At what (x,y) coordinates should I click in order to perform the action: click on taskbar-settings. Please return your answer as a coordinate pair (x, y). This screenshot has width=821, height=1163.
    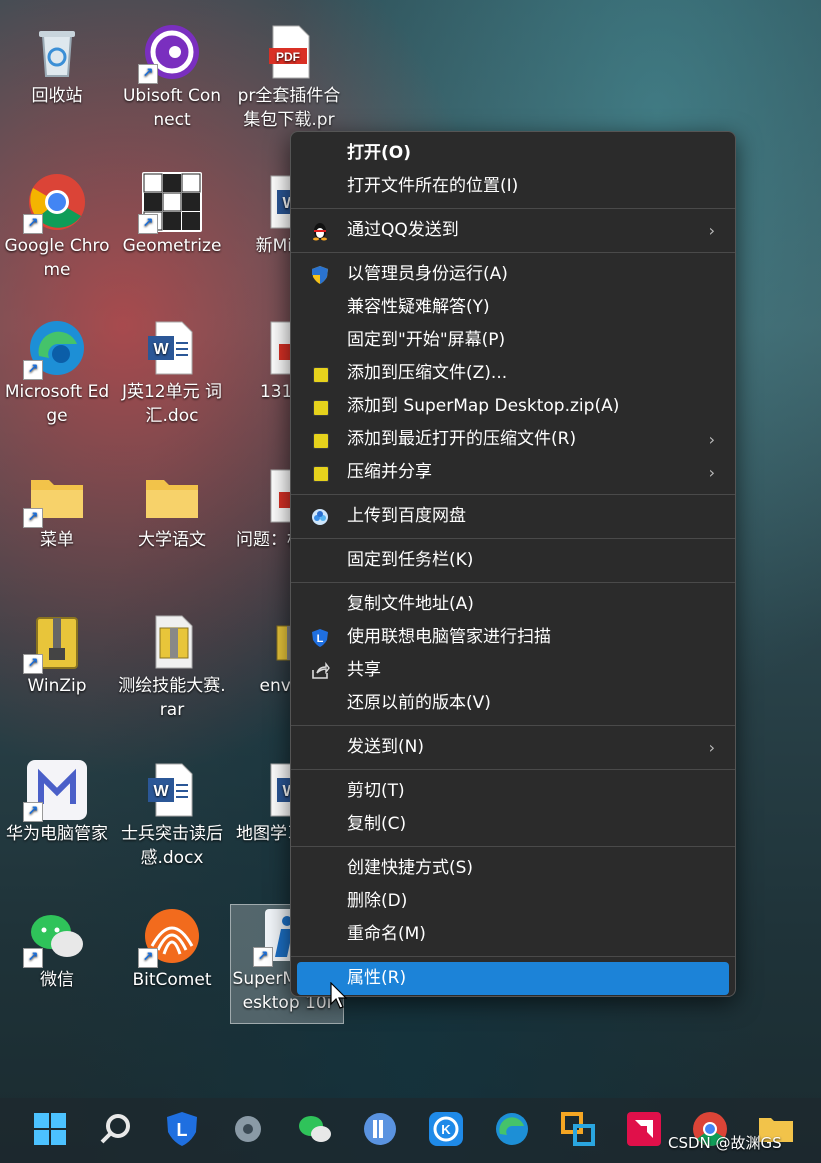
    Looking at the image, I should click on (248, 1129).